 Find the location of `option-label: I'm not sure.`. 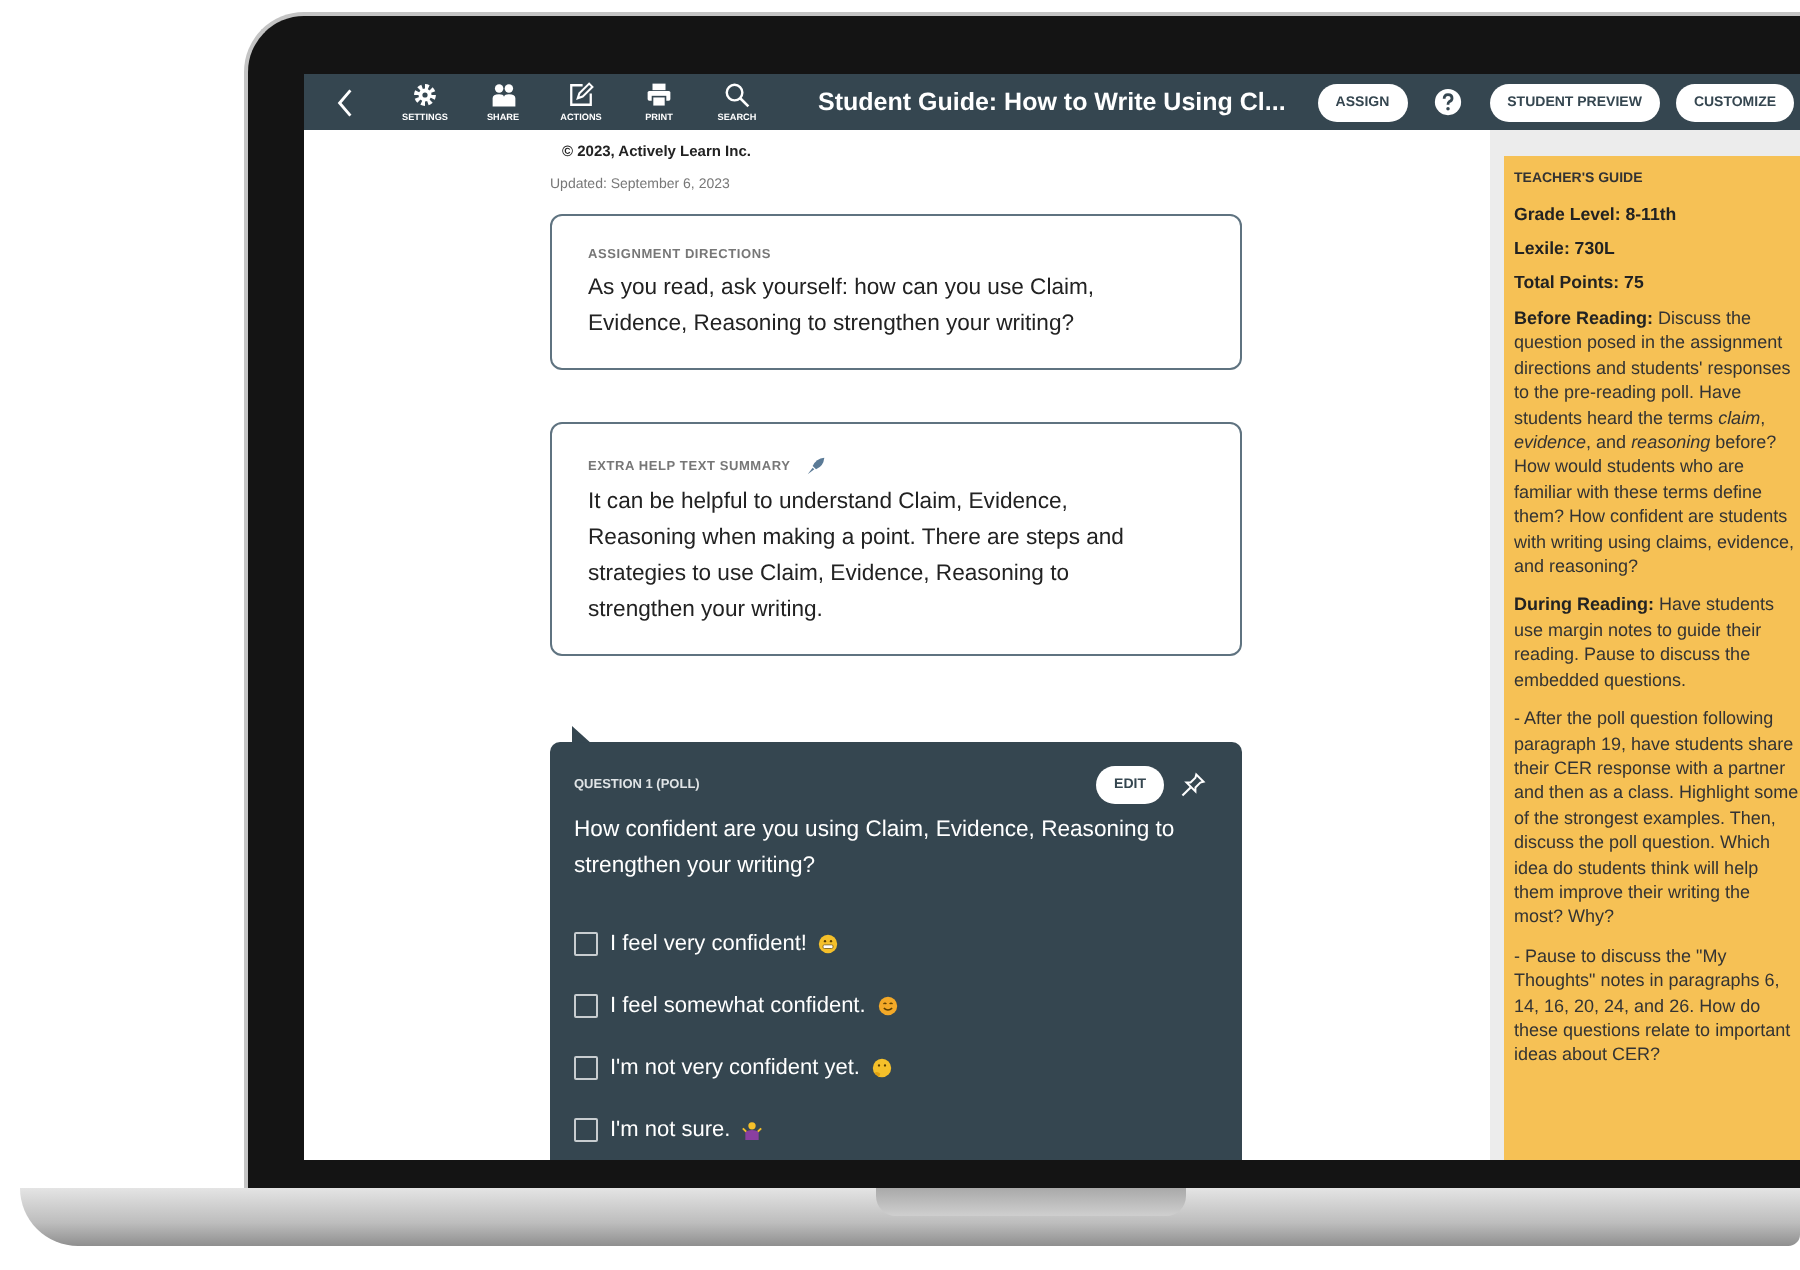

option-label: I'm not sure. is located at coordinates (670, 1130).